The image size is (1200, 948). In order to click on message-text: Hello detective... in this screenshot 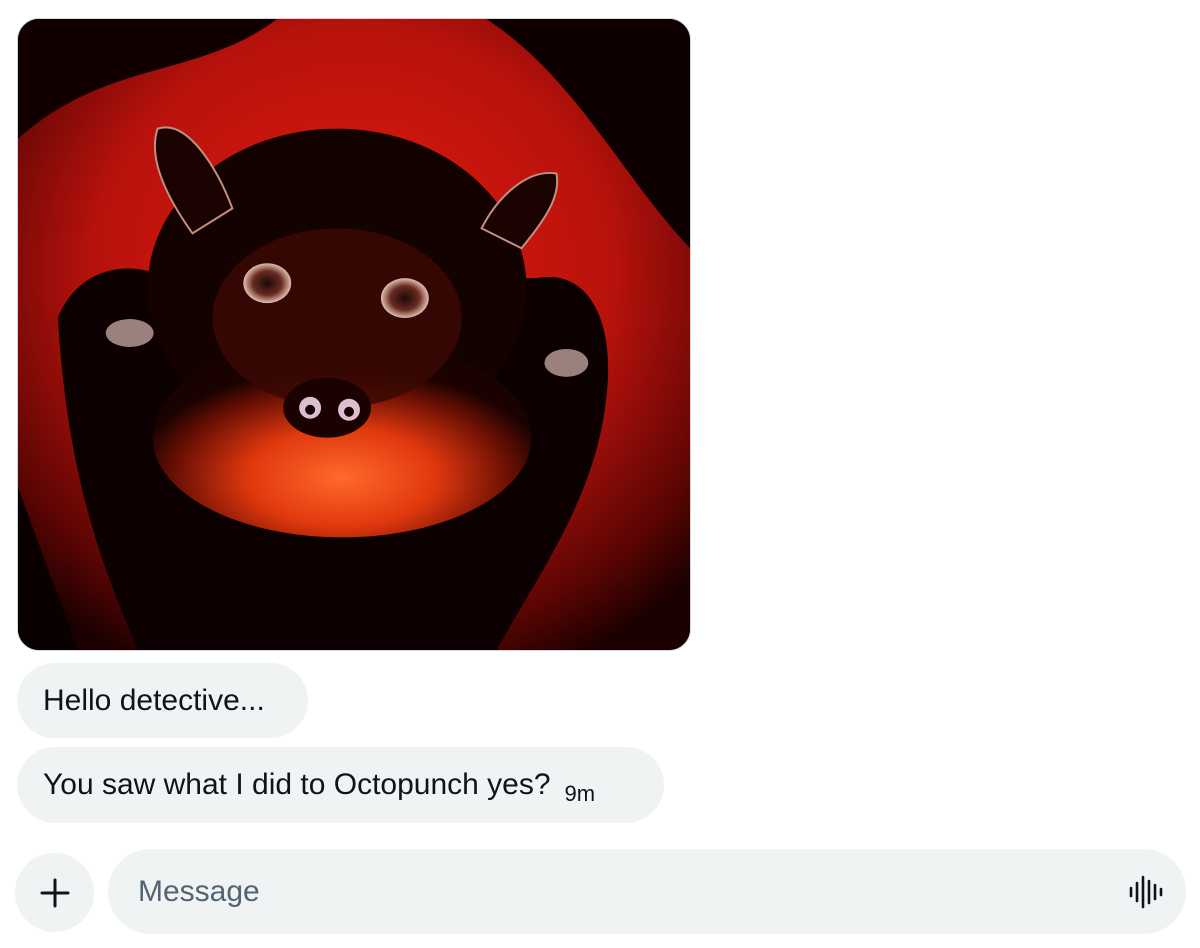, I will do `click(154, 700)`.